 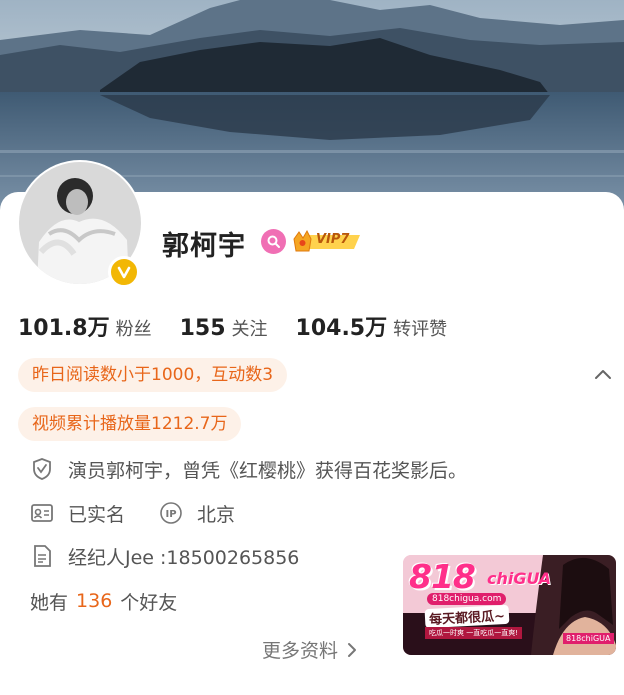 I want to click on verification-text: 已实名, so click(x=97, y=514).